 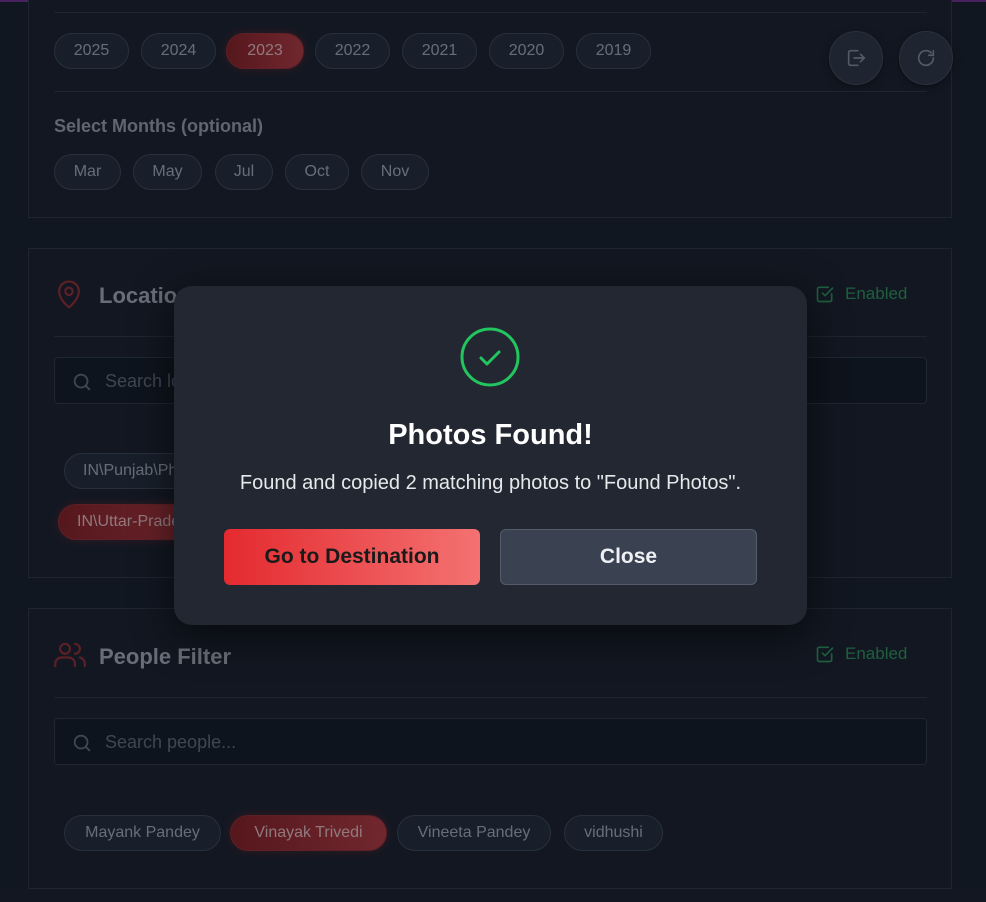 I want to click on go-to-destination-button: Go to Destination, so click(x=352, y=557).